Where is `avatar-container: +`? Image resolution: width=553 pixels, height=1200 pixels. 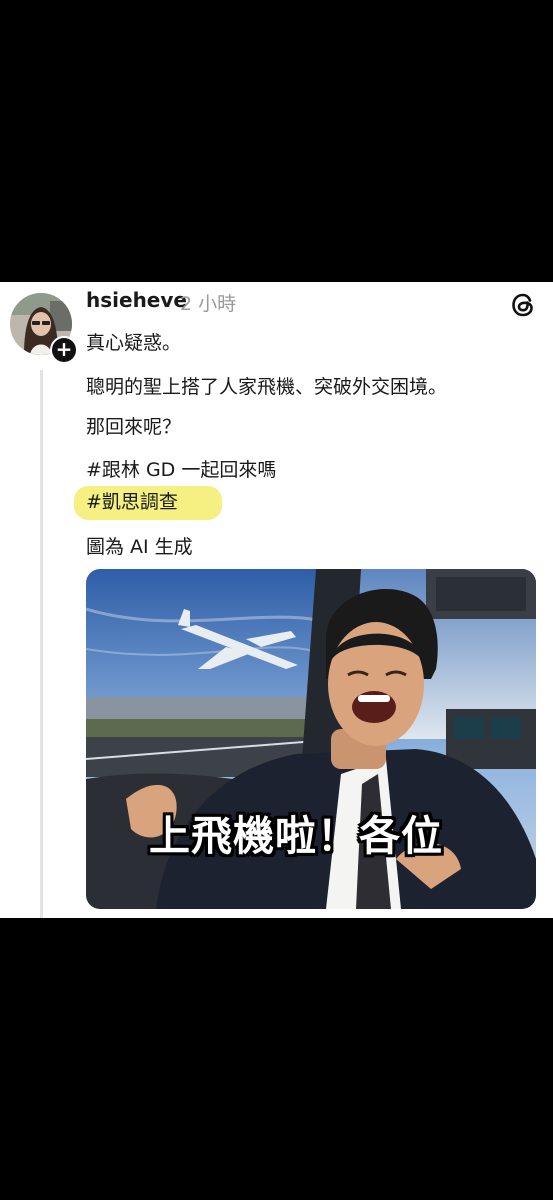 avatar-container: + is located at coordinates (44, 328).